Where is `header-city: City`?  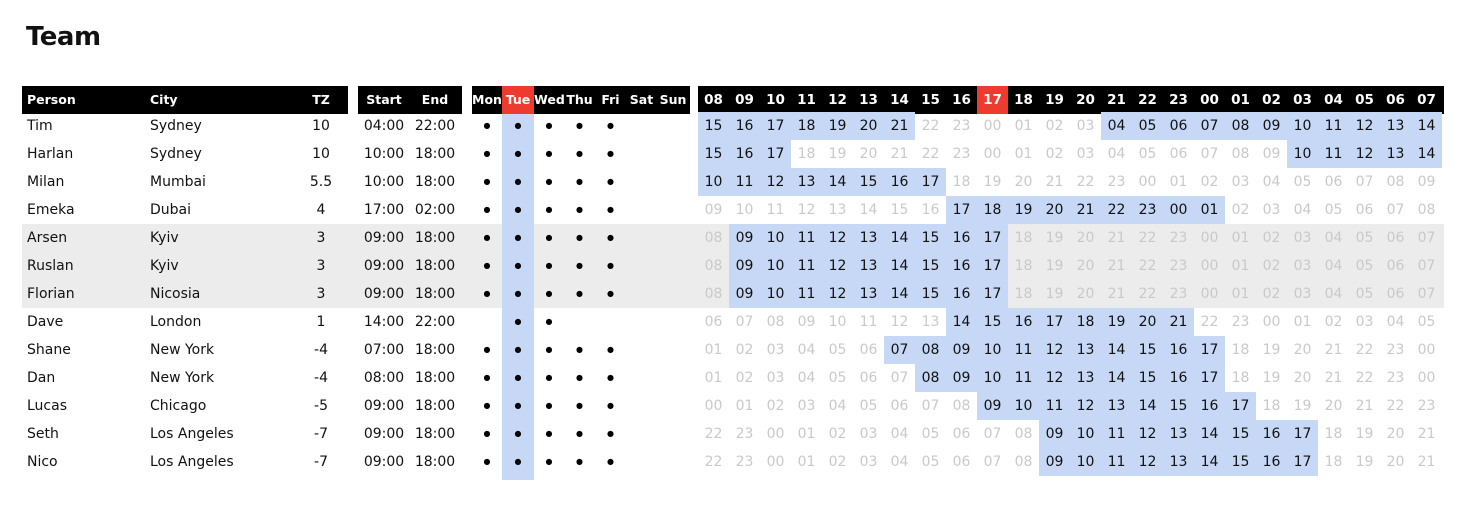
header-city: City is located at coordinates (164, 99).